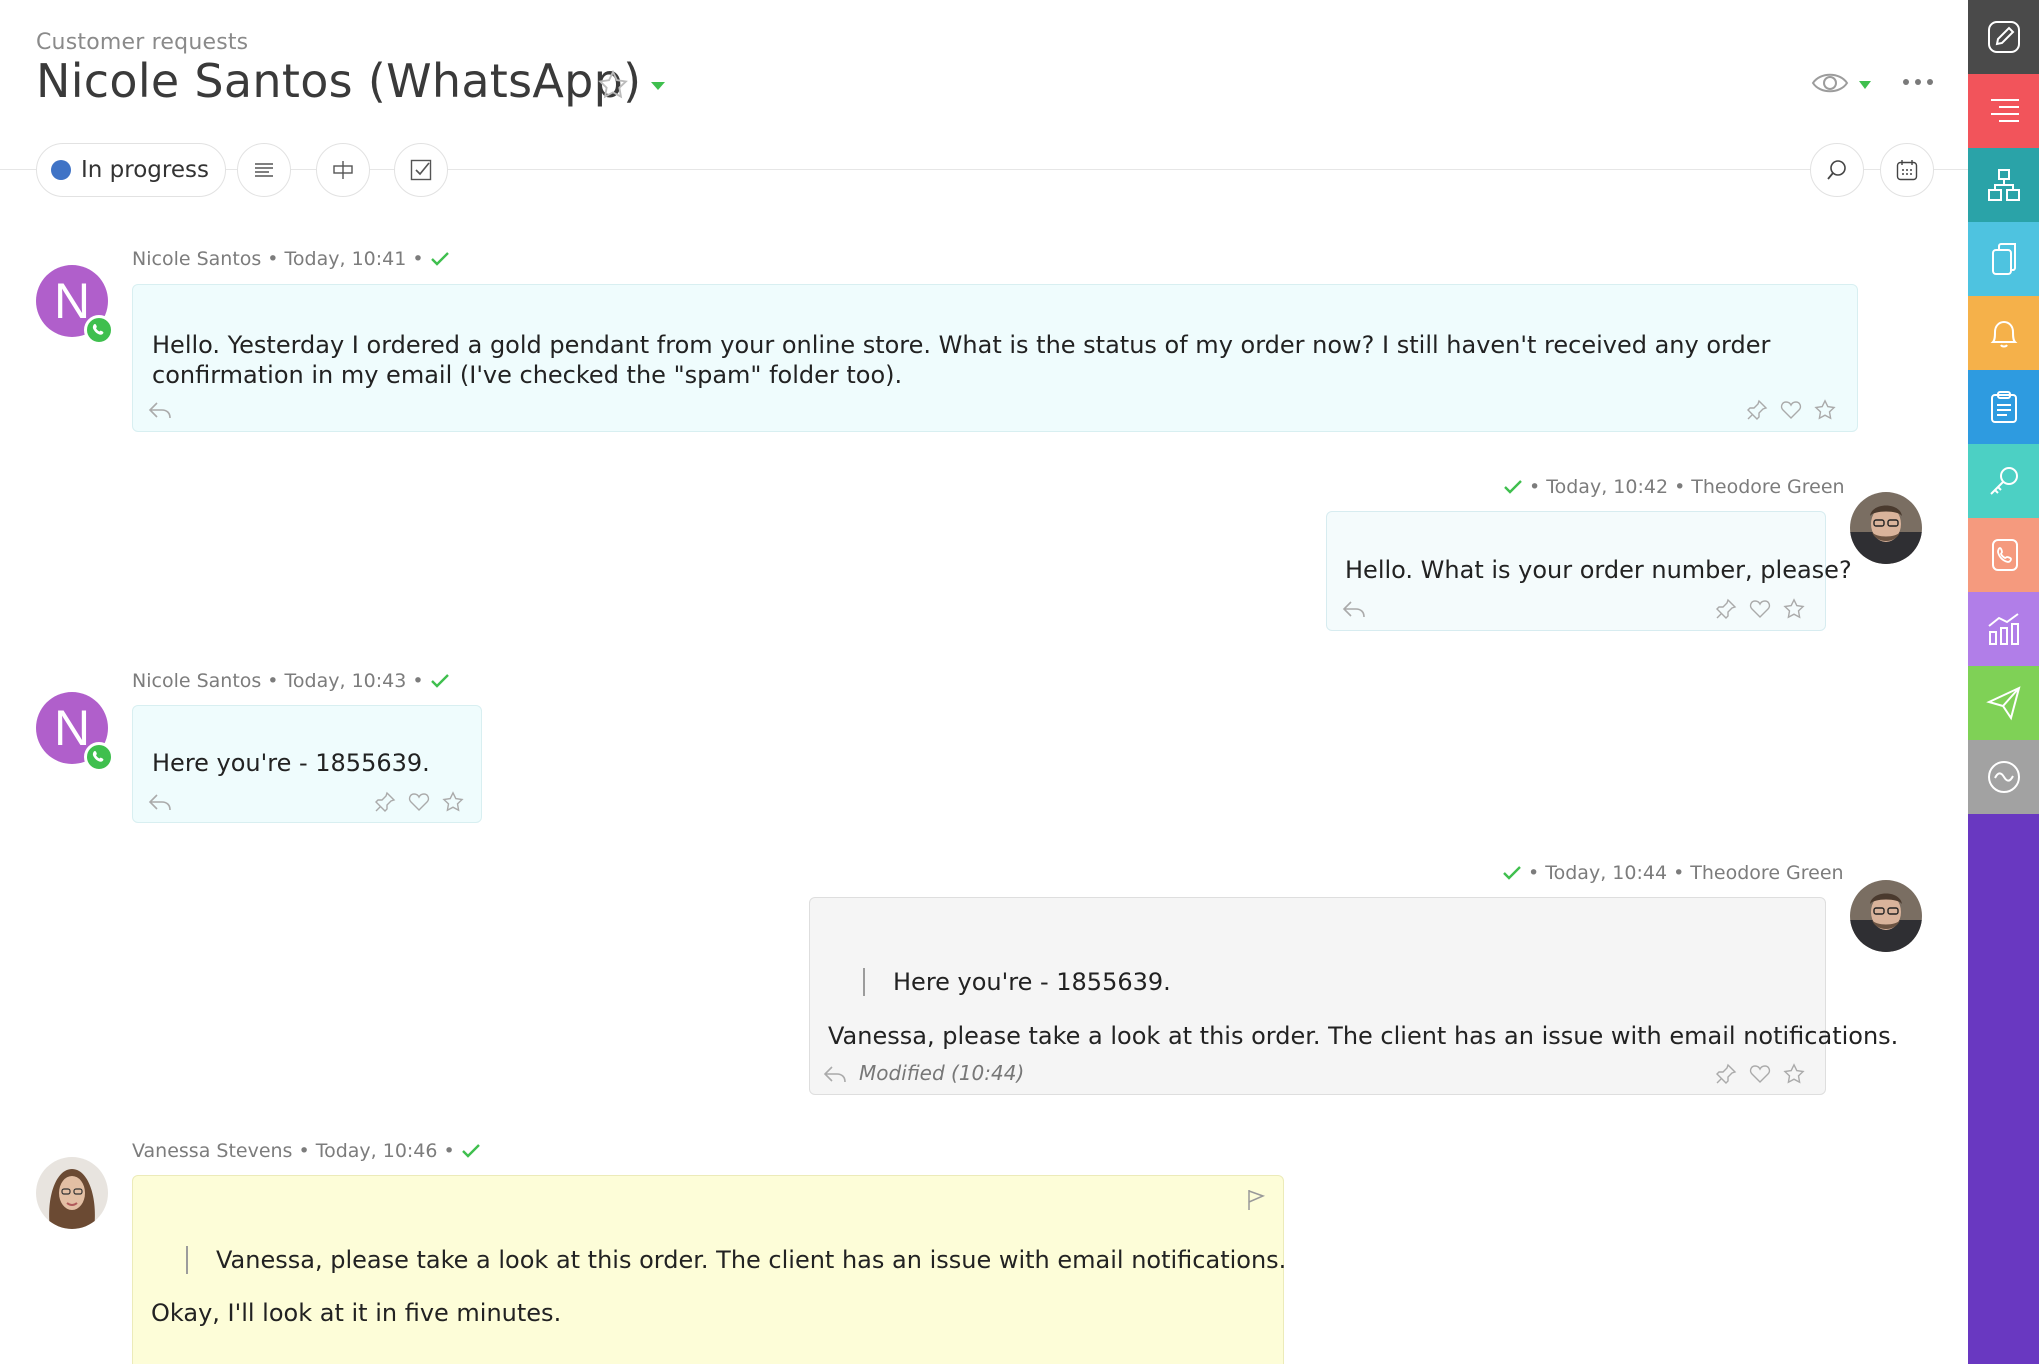 The height and width of the screenshot is (1364, 2039). I want to click on message-text: Here you're - 1855639., so click(291, 763).